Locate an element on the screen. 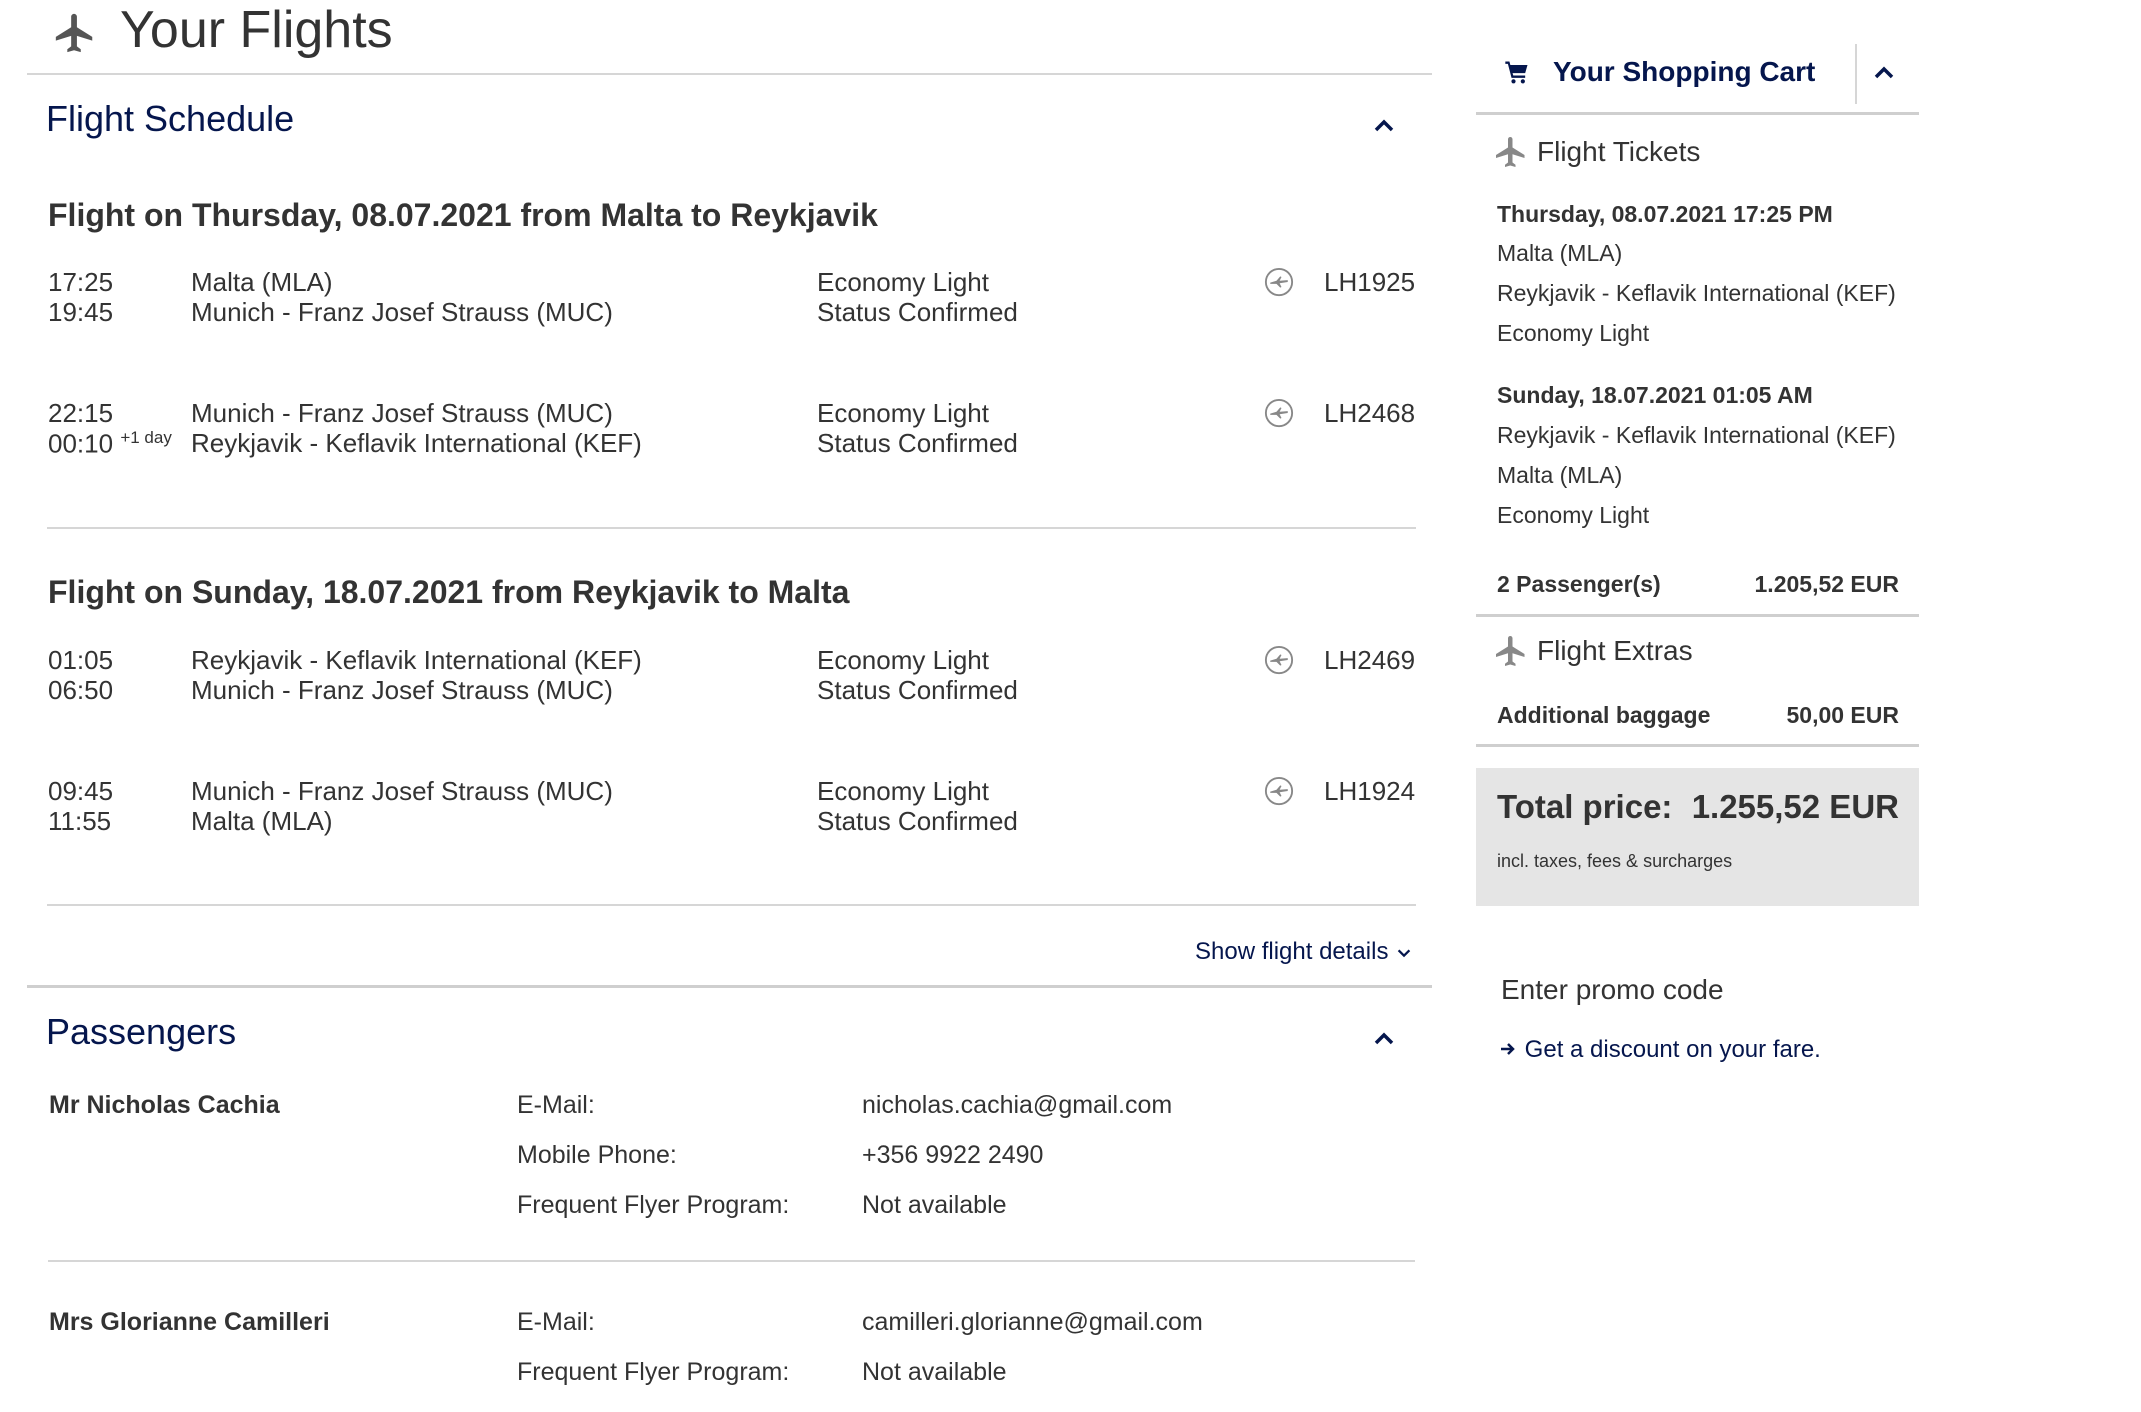 Image resolution: width=2141 pixels, height=1412 pixels. passenger-name: Mrs Glorianne Camilleri is located at coordinates (189, 1322).